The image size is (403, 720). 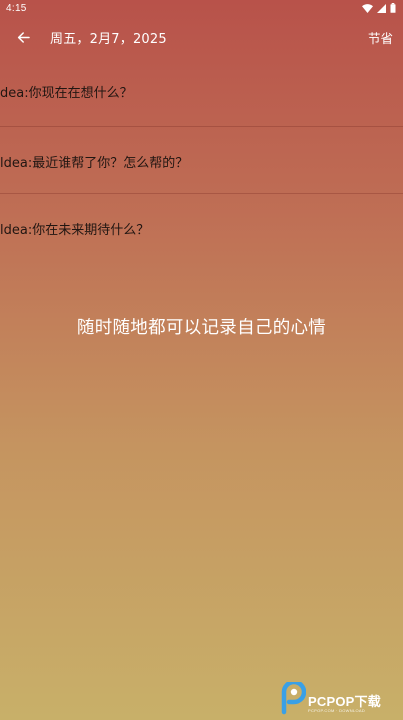 I want to click on feature-caption: 随时随地都可以记录自己的心情, so click(x=201, y=328).